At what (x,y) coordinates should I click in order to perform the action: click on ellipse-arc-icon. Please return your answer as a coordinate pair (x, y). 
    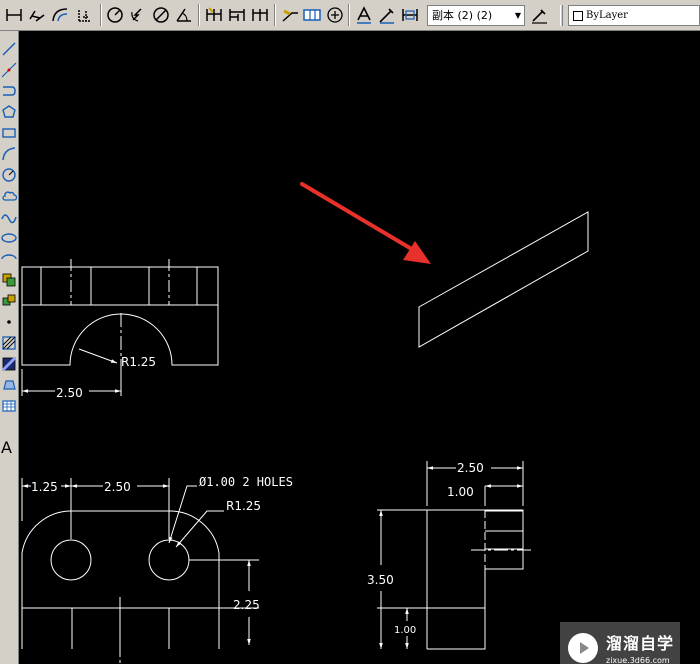
    Looking at the image, I should click on (9, 259).